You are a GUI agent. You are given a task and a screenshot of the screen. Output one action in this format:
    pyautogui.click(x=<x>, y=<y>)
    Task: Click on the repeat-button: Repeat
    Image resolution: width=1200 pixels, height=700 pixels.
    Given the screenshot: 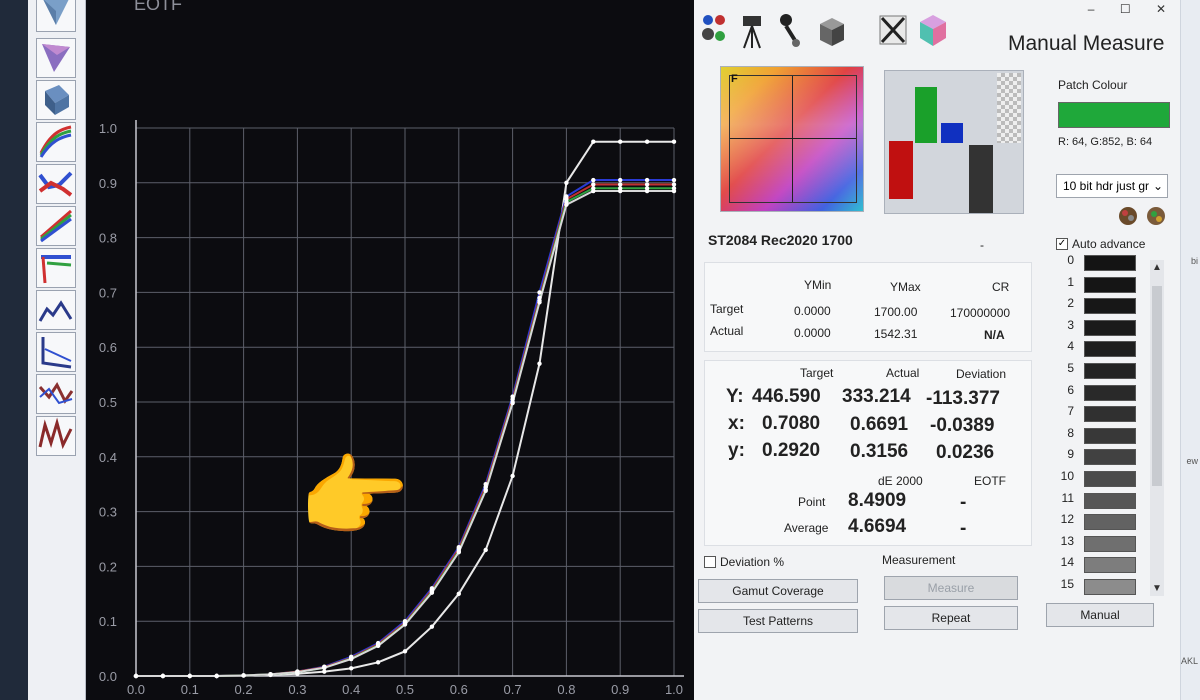 What is the action you would take?
    pyautogui.click(x=951, y=618)
    